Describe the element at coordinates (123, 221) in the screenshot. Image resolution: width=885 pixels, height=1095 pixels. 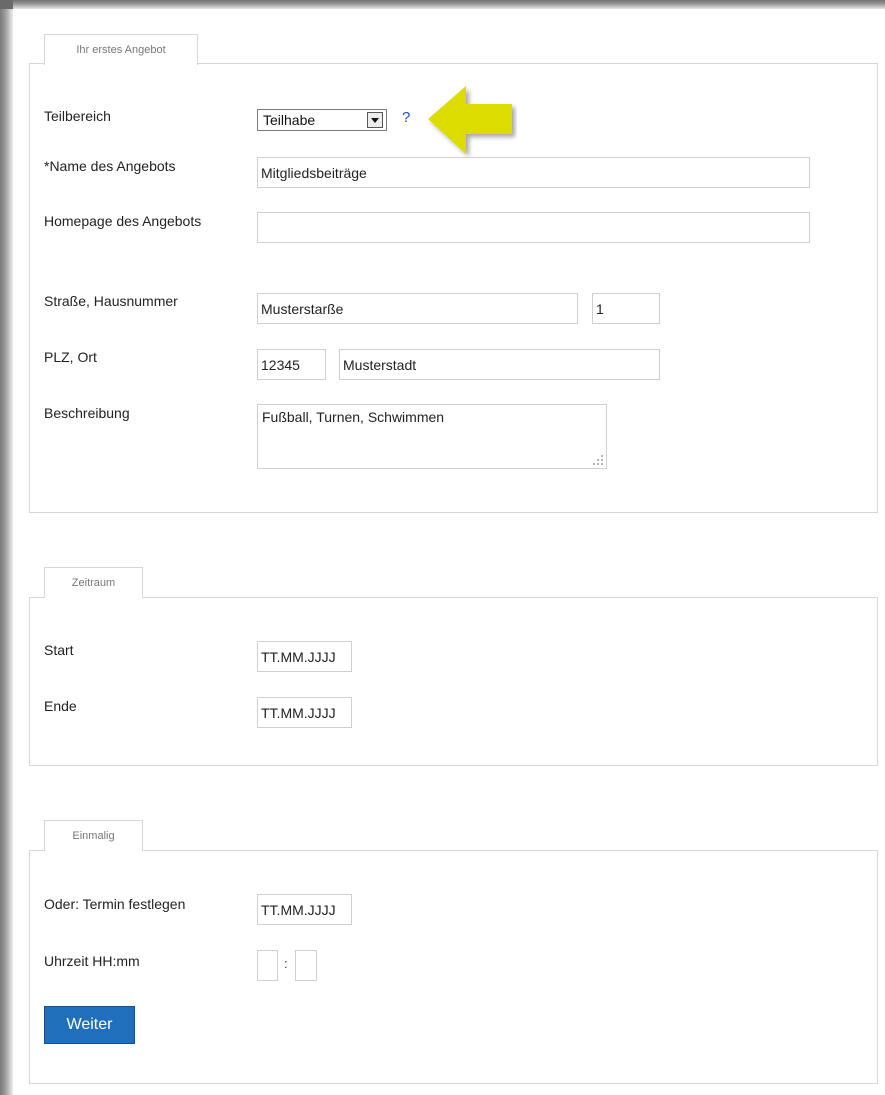
I see `homepage-label: Homepage des Angebots` at that location.